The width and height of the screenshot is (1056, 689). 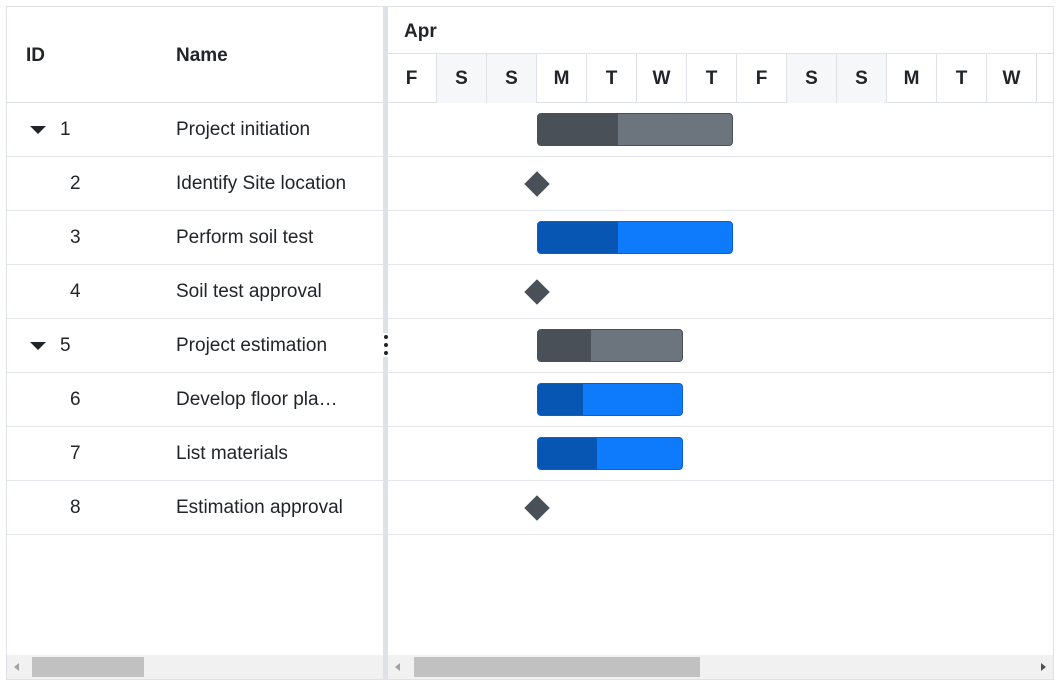 What do you see at coordinates (65, 129) in the screenshot?
I see `task-id: 1` at bounding box center [65, 129].